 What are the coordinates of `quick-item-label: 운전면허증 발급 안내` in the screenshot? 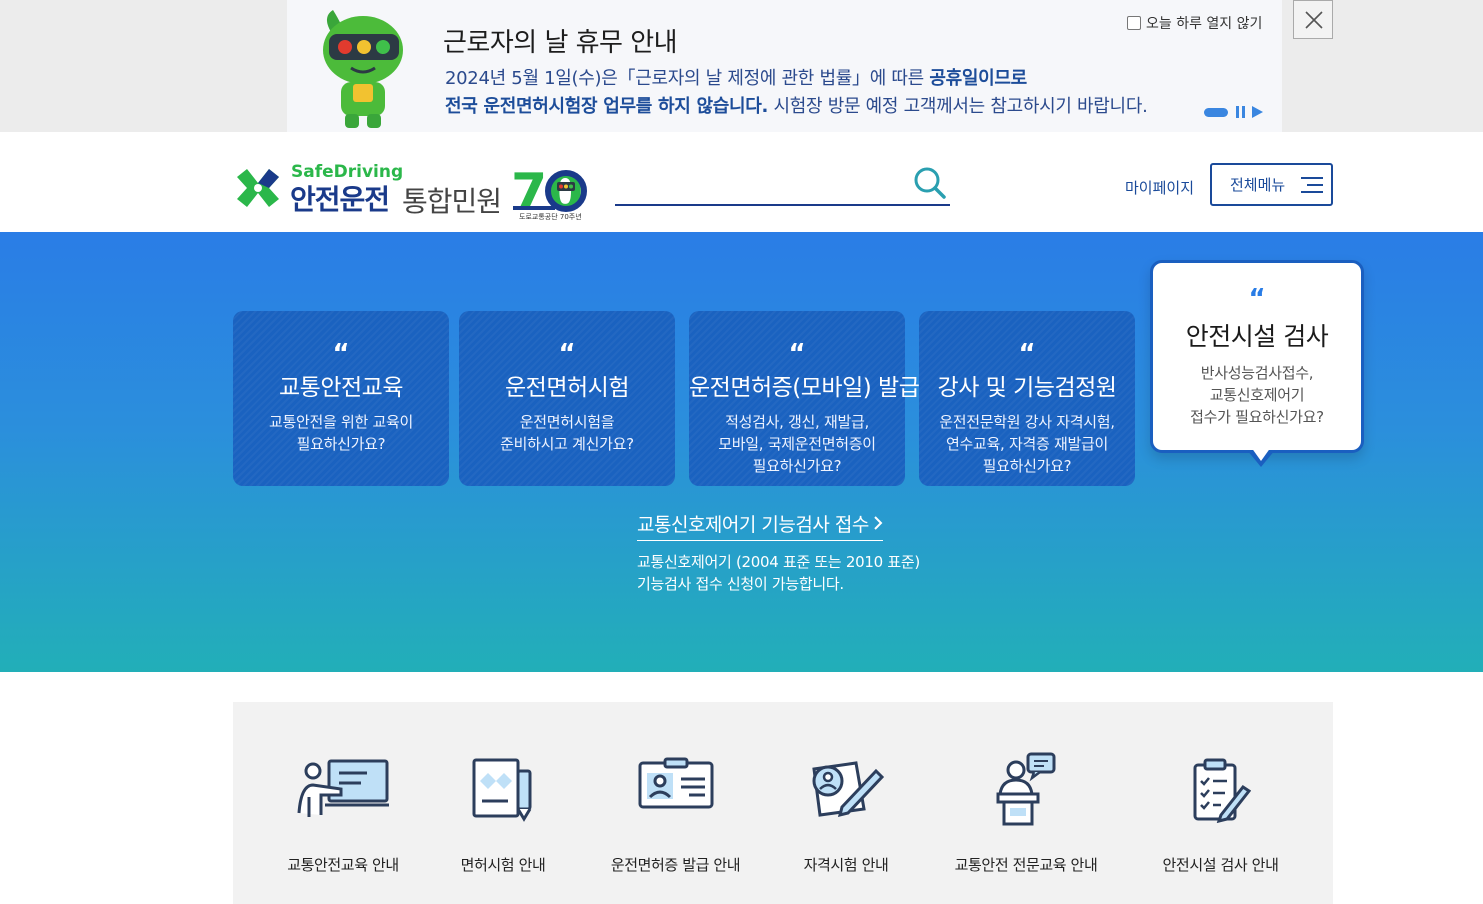 It's located at (675, 865).